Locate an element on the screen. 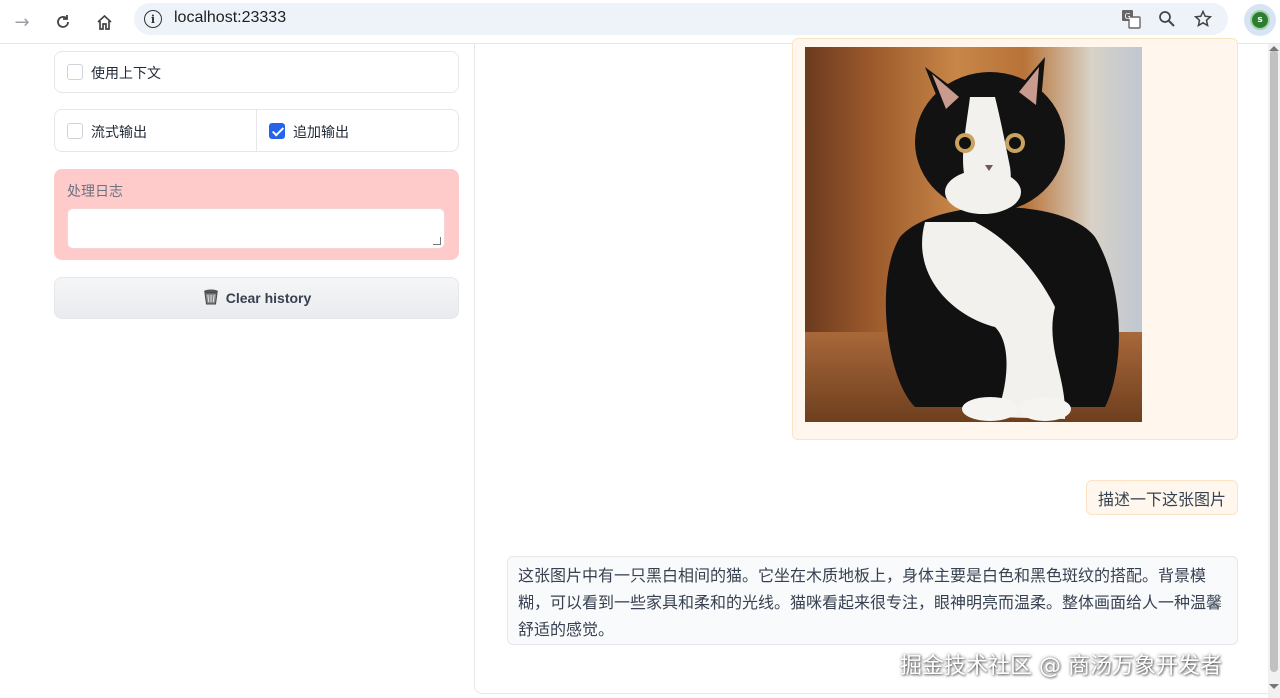 Image resolution: width=1280 pixels, height=698 pixels. divider is located at coordinates (256, 130).